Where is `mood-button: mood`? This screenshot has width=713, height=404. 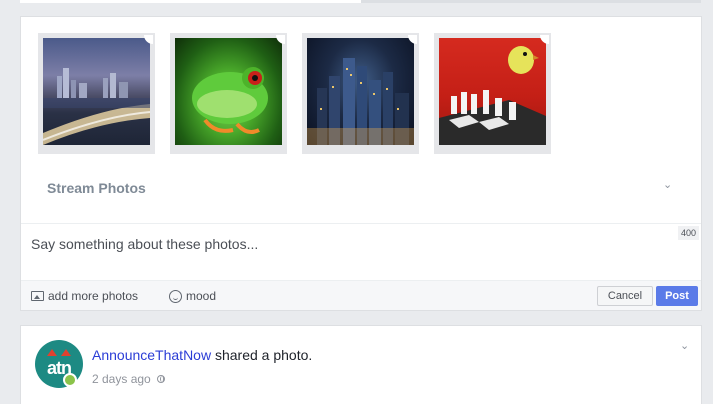 mood-button: mood is located at coordinates (192, 296).